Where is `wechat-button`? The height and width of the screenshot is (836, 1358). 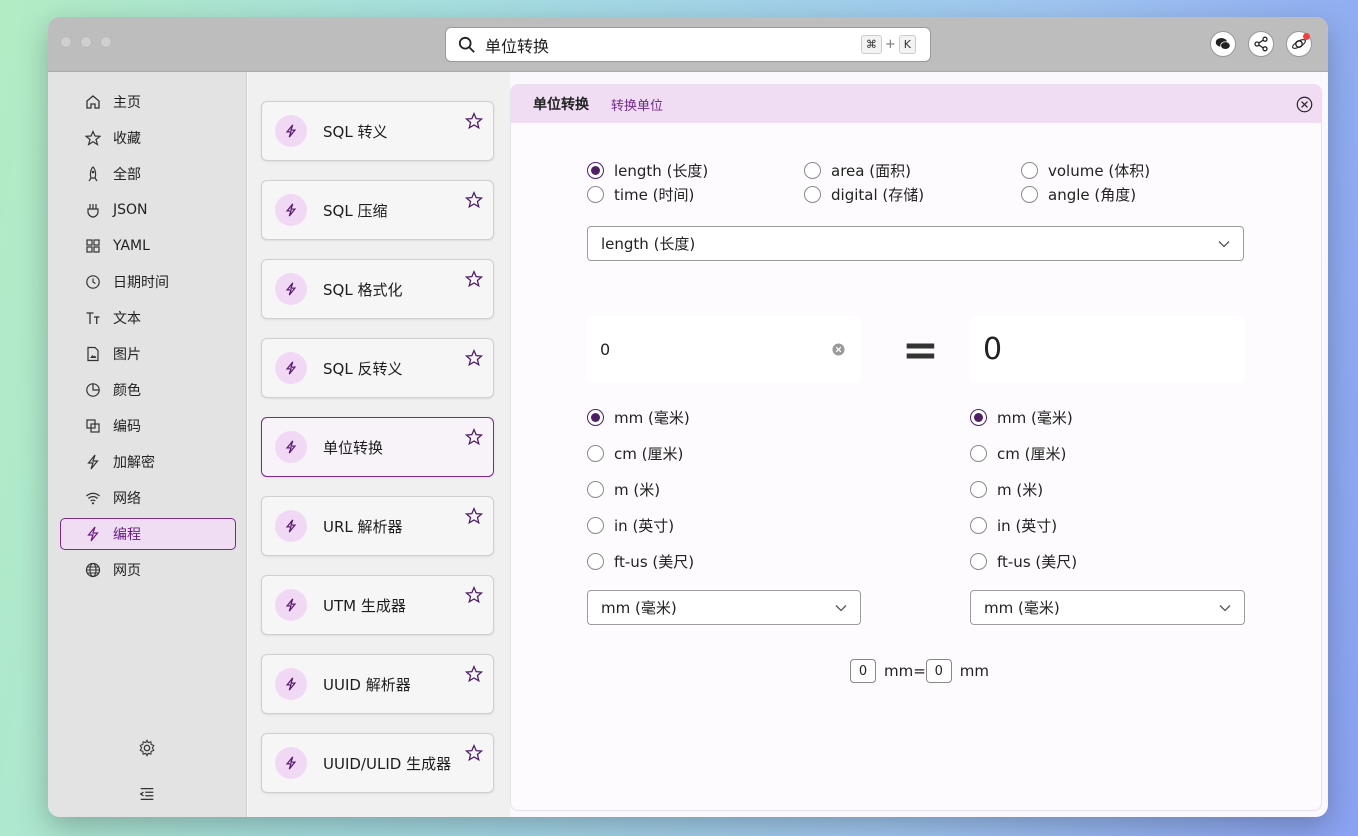 wechat-button is located at coordinates (1223, 44).